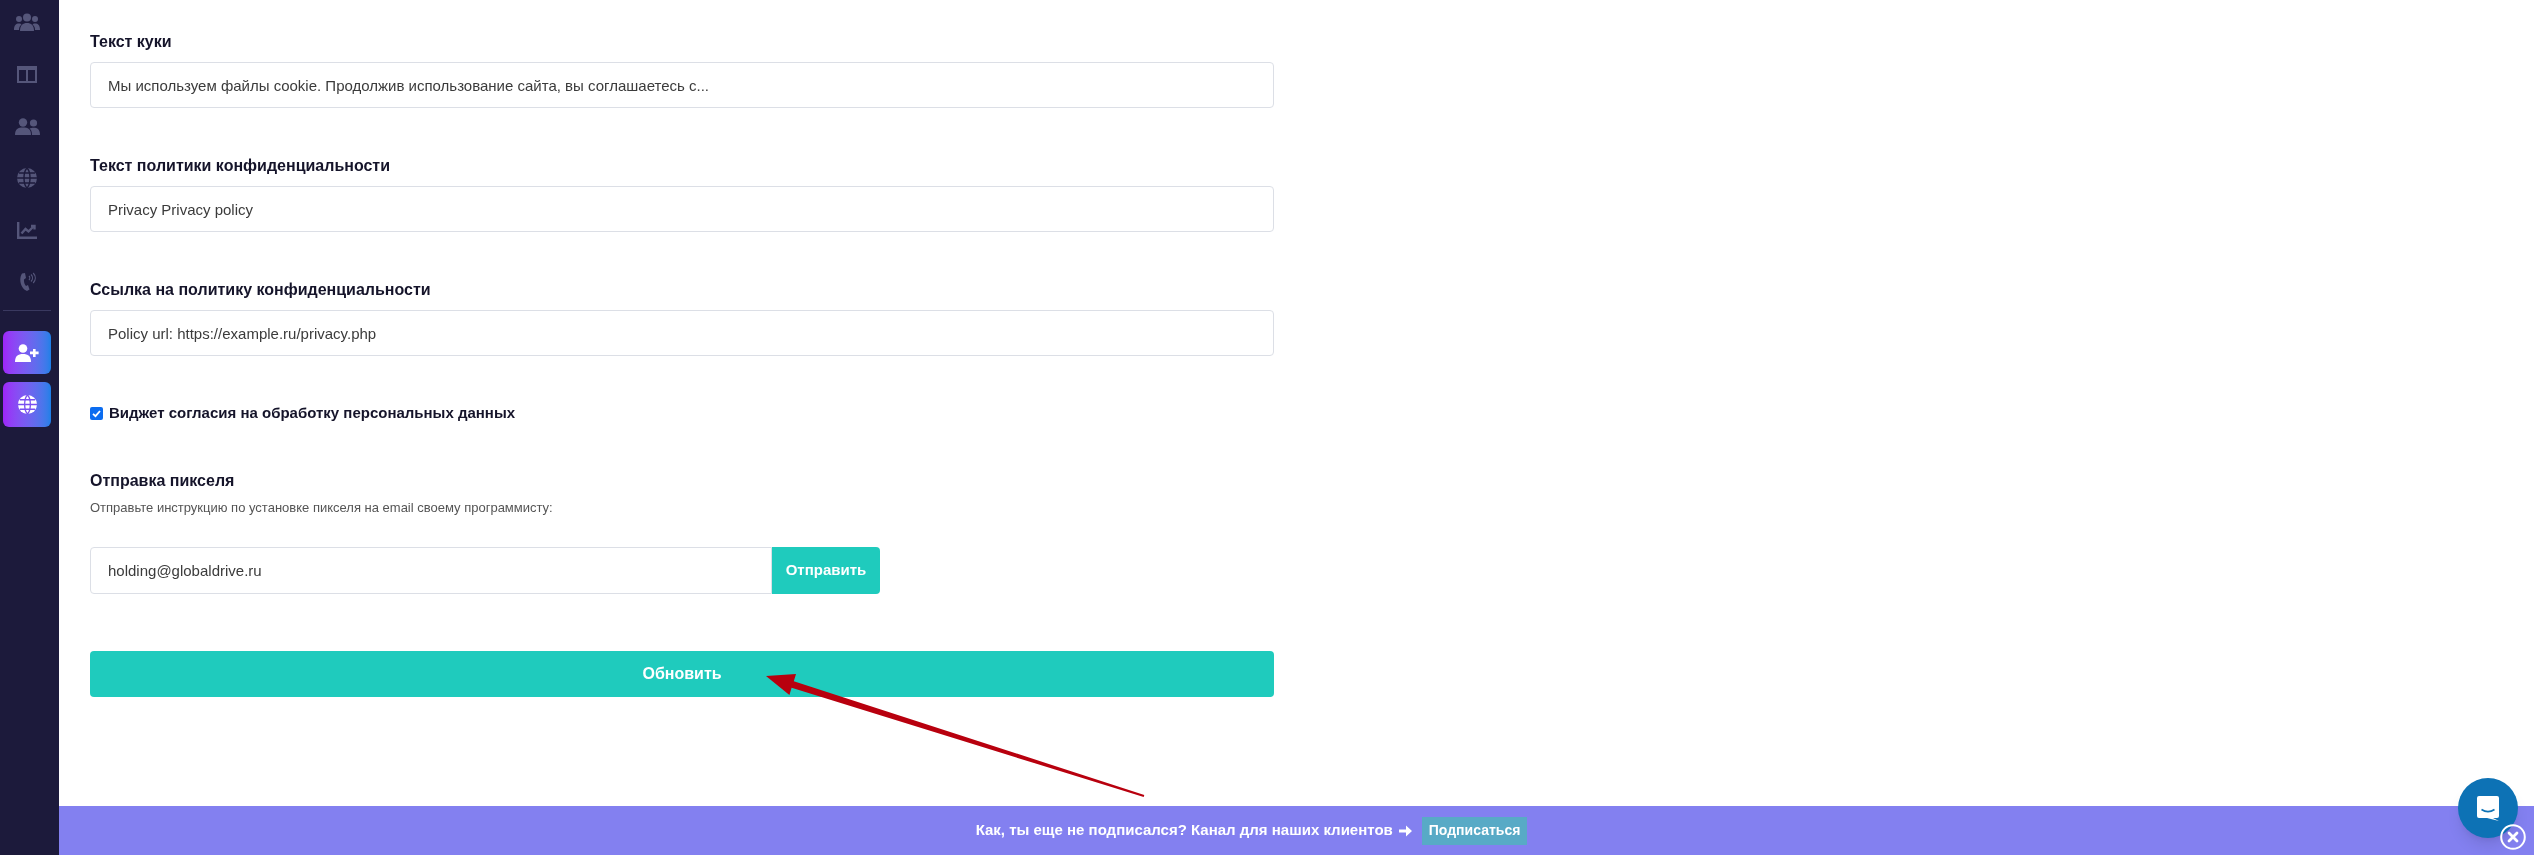  What do you see at coordinates (261, 290) in the screenshot?
I see `field-label: Ссылка на политику конфиденциальности` at bounding box center [261, 290].